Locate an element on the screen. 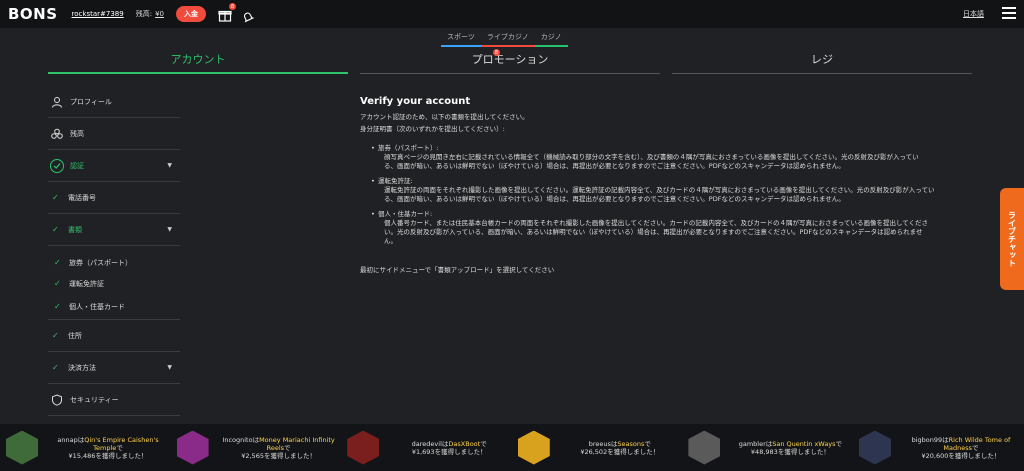  tab-promotion: プロモーション is located at coordinates (510, 61).